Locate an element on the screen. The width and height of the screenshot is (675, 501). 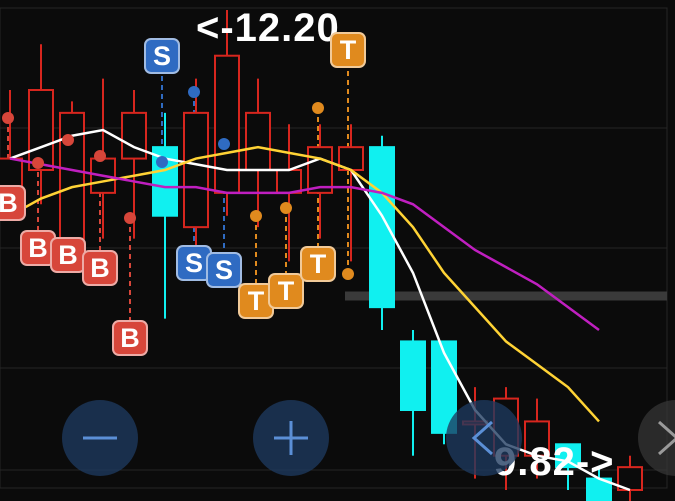
high-price-label: <-12.20 is located at coordinates (268, 28).